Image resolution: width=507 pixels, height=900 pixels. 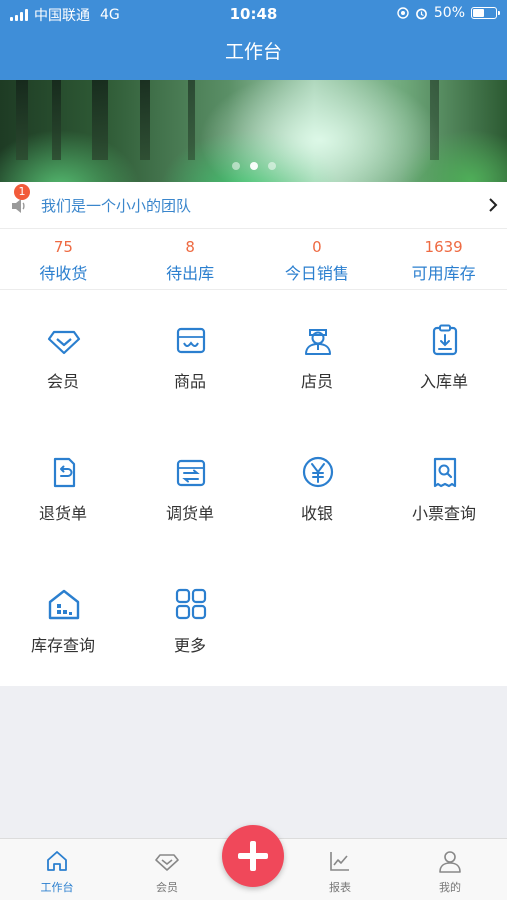 What do you see at coordinates (316, 273) in the screenshot?
I see `stat-label: 今日销售` at bounding box center [316, 273].